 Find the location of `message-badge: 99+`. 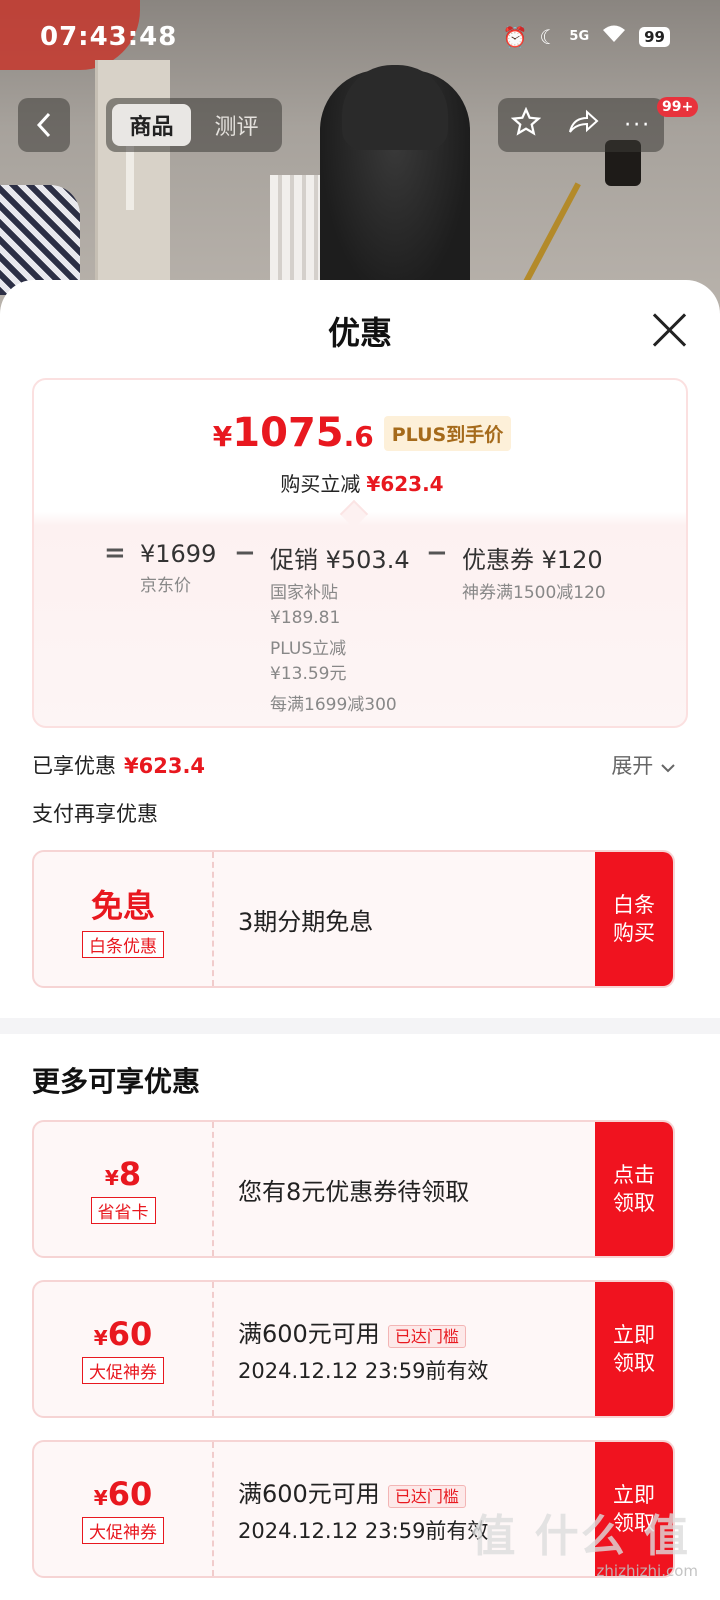

message-badge: 99+ is located at coordinates (678, 107).